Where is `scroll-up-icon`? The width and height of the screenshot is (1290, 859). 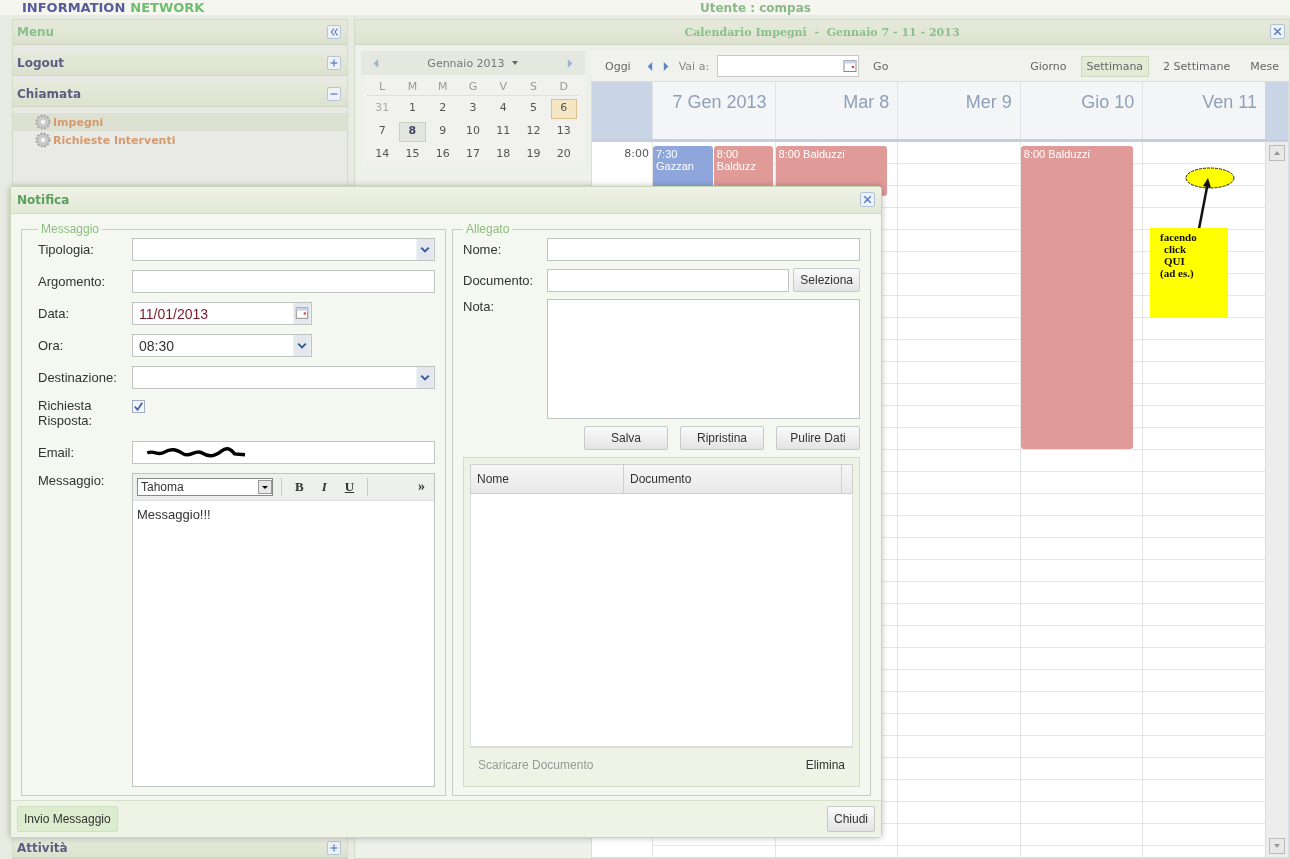 scroll-up-icon is located at coordinates (1276, 153).